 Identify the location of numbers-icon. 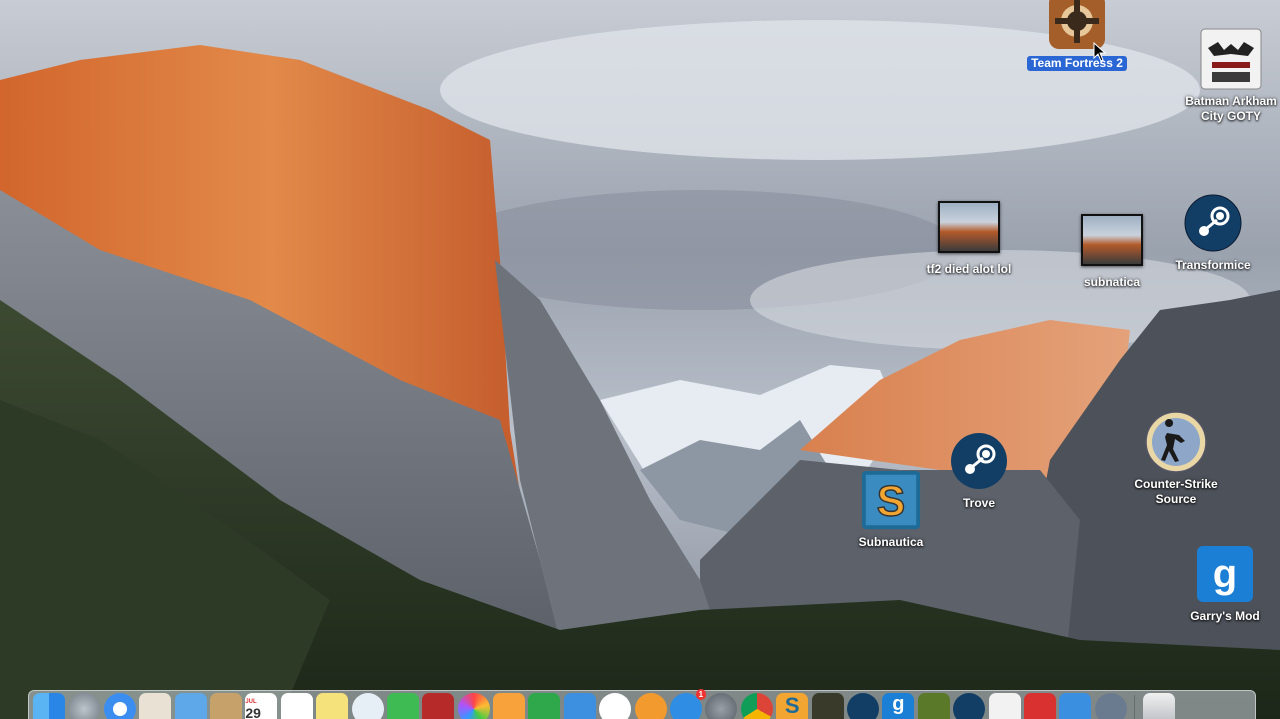
(544, 706).